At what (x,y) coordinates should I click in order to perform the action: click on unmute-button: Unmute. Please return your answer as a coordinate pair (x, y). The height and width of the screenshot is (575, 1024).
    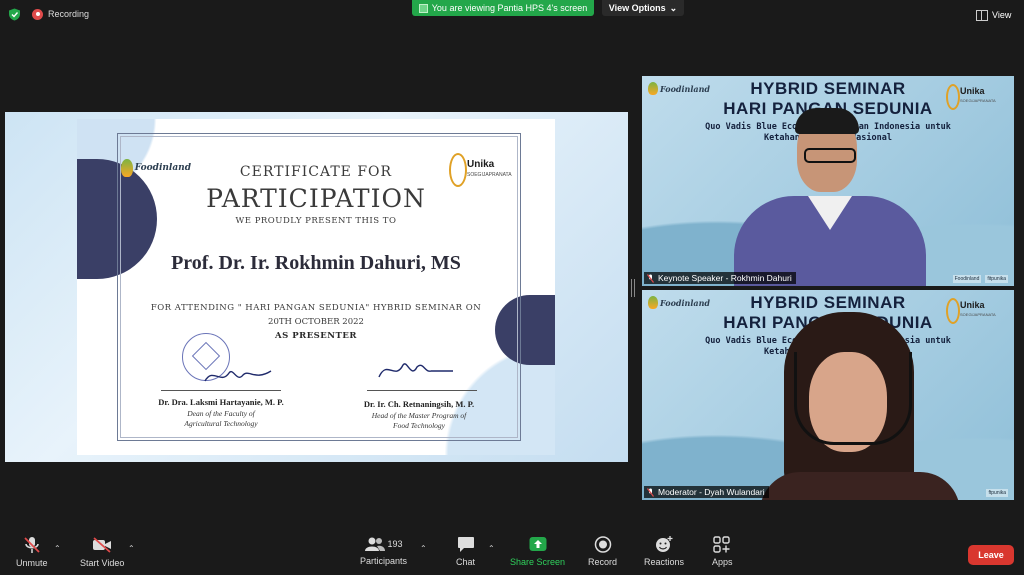
    Looking at the image, I should click on (32, 552).